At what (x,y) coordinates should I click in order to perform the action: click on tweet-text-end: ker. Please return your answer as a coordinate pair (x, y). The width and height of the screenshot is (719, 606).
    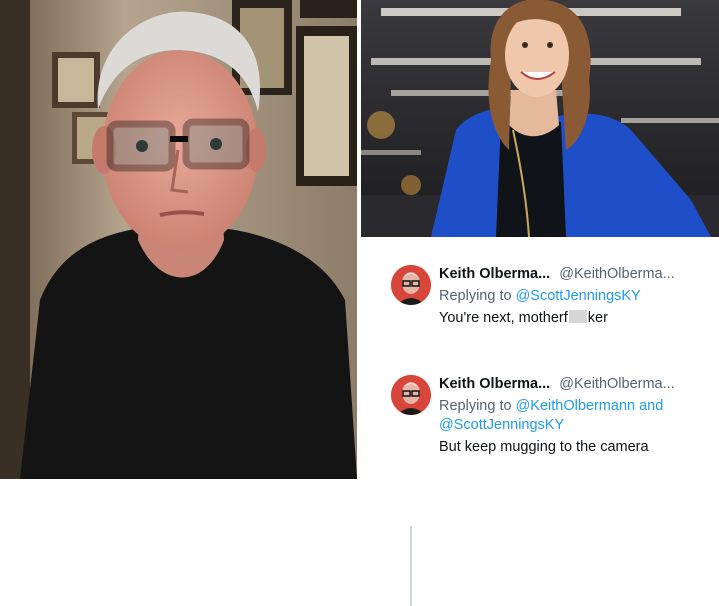
    Looking at the image, I should click on (597, 318).